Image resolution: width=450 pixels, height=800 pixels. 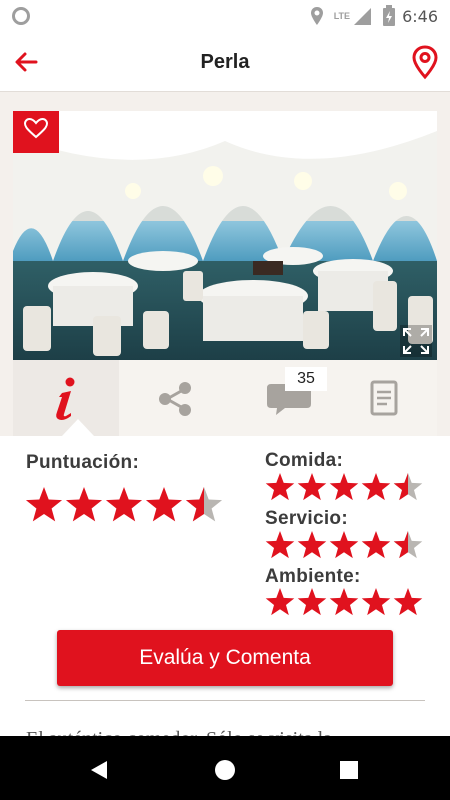 I want to click on ambience-rating-stars, so click(x=344, y=602).